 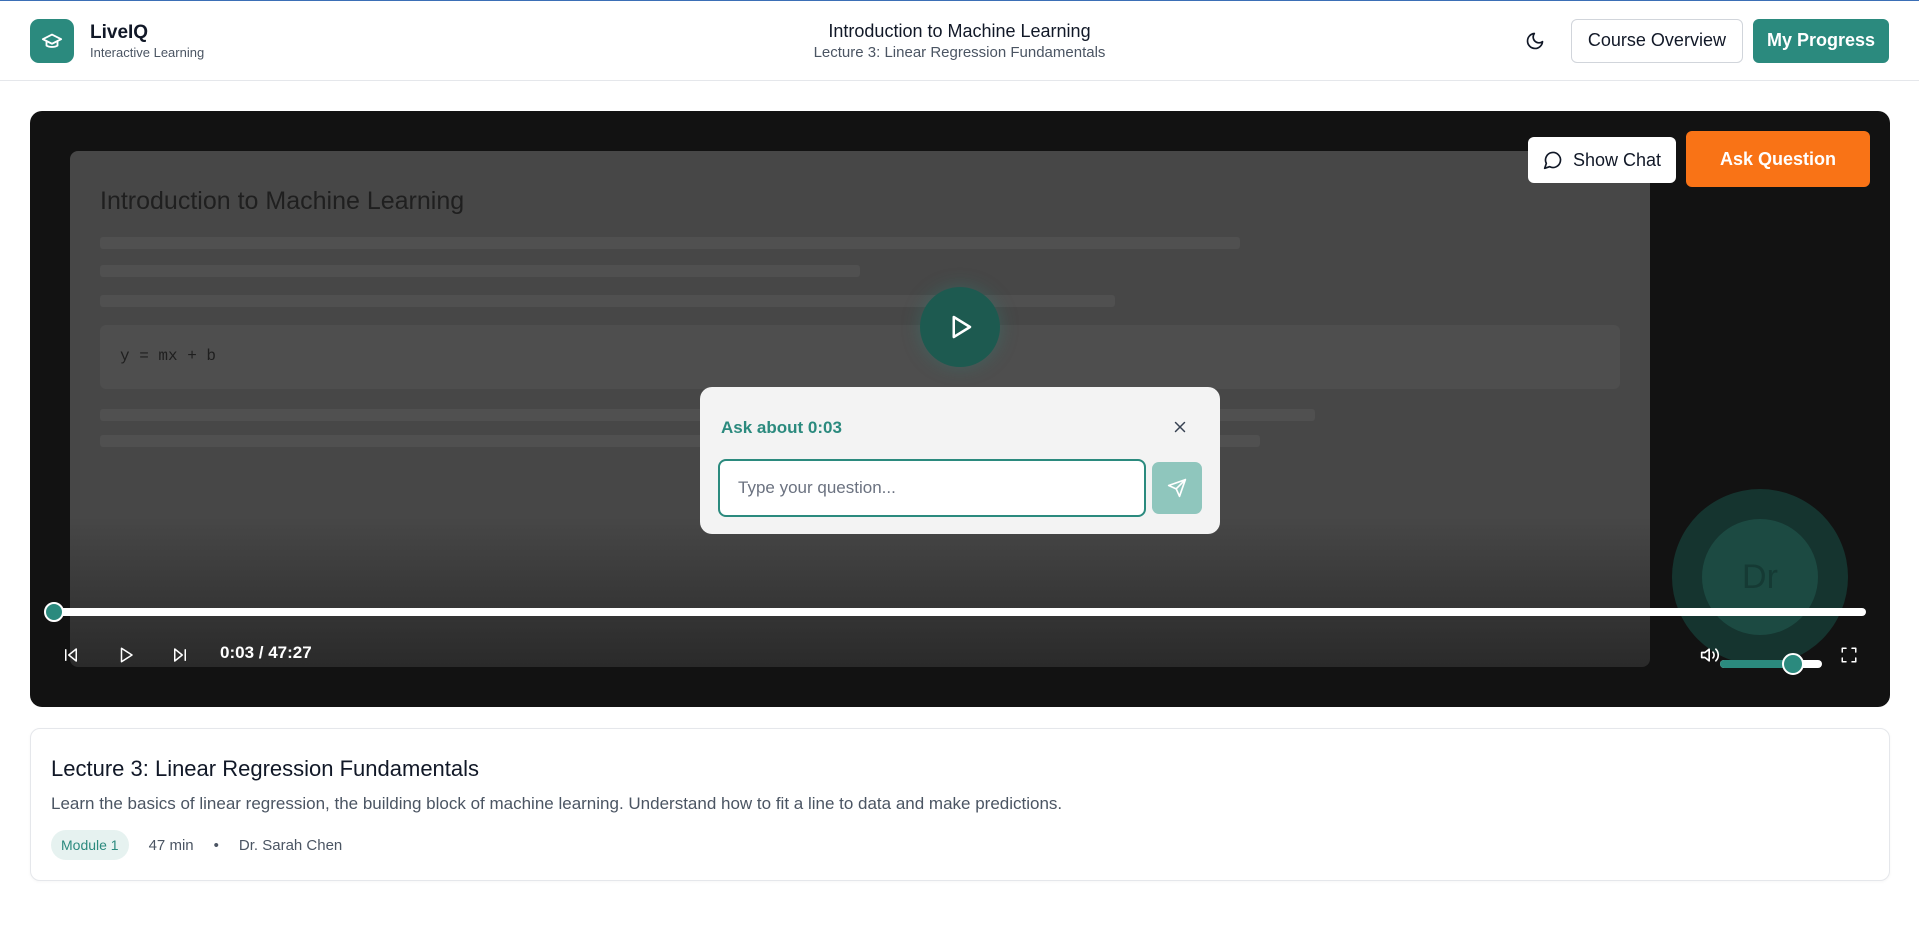 I want to click on brand-name: LiveIQ, so click(x=119, y=32).